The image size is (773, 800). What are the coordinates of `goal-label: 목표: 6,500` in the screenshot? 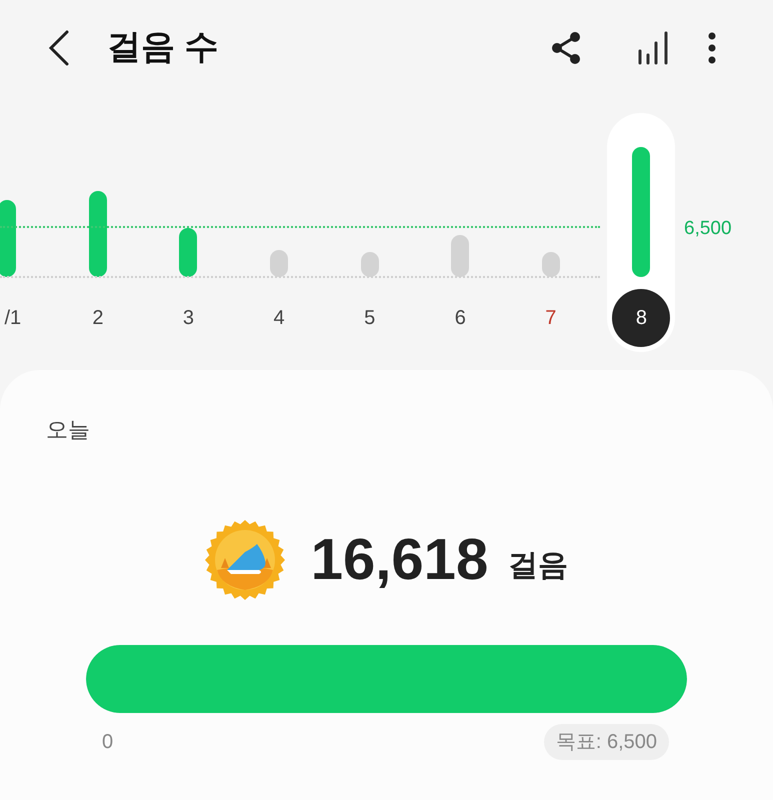 It's located at (606, 742).